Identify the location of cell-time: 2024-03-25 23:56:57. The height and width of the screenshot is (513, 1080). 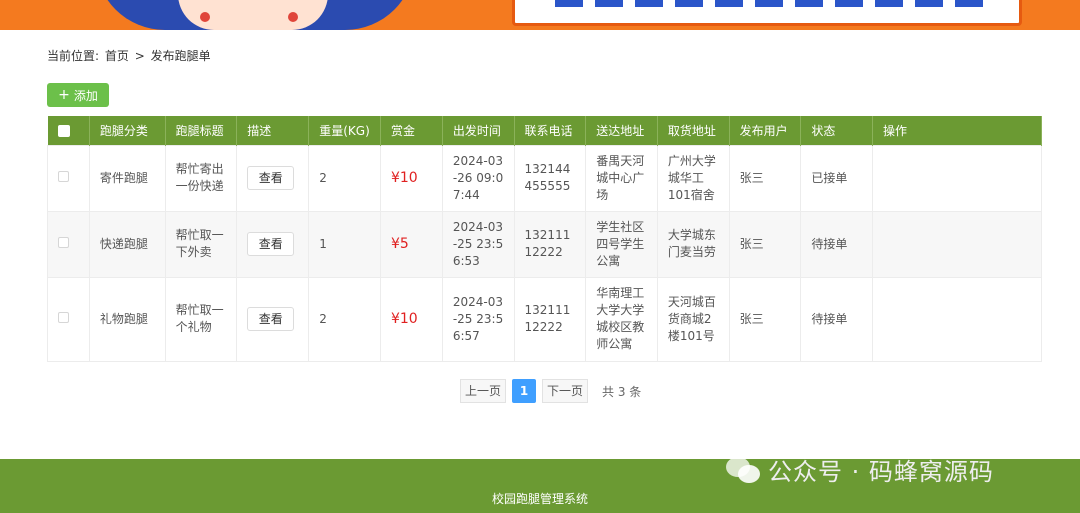
(478, 319).